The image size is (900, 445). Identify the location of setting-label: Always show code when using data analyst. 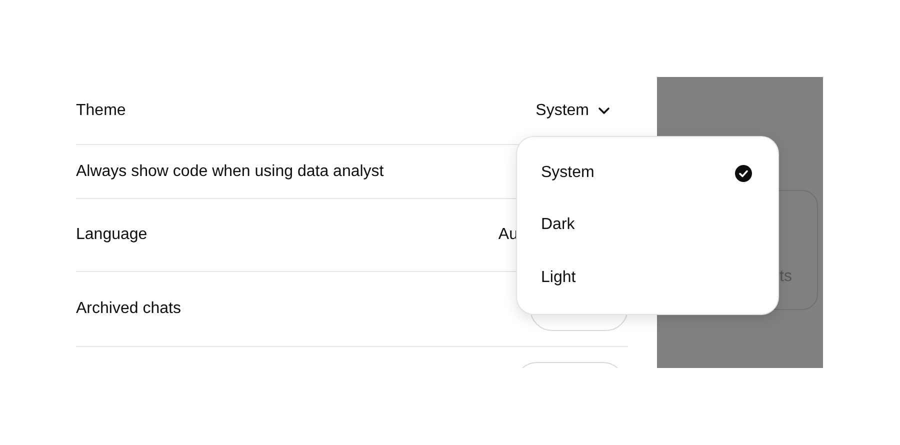
(230, 171).